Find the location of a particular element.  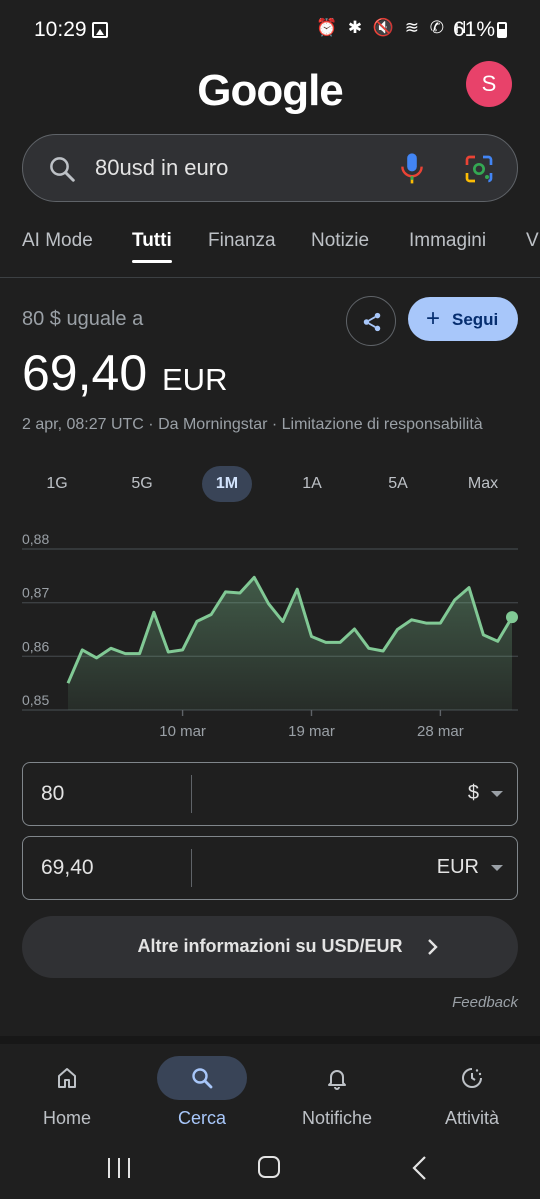

tab-ai-mode: AI Mode is located at coordinates (57, 241).